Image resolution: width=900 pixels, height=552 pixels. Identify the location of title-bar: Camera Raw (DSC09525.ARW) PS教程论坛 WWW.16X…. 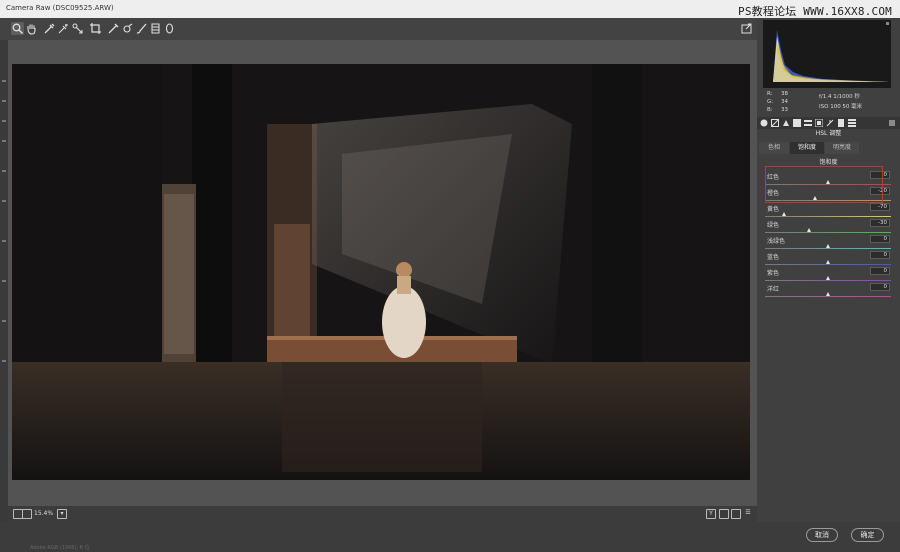
(450, 9).